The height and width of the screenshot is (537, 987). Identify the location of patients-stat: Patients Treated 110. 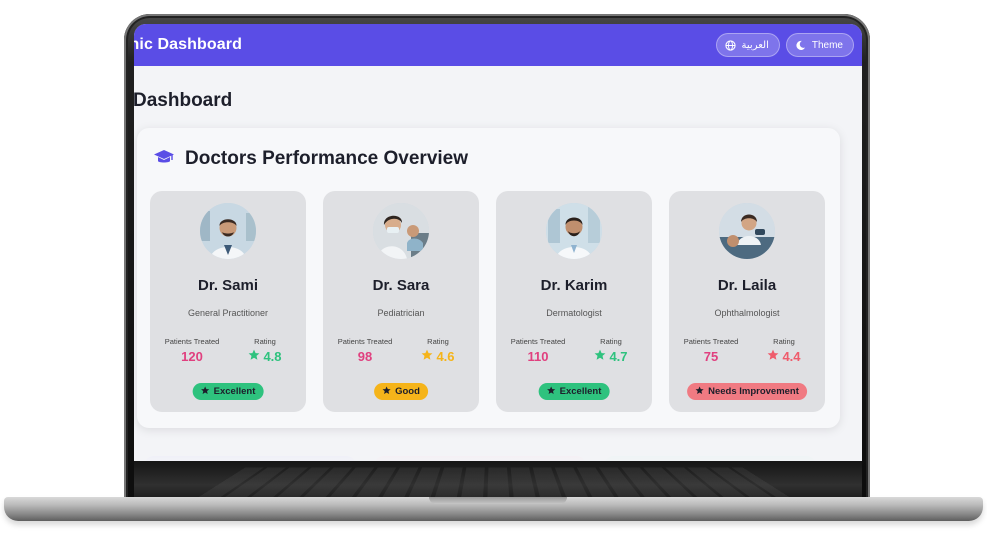
(538, 350).